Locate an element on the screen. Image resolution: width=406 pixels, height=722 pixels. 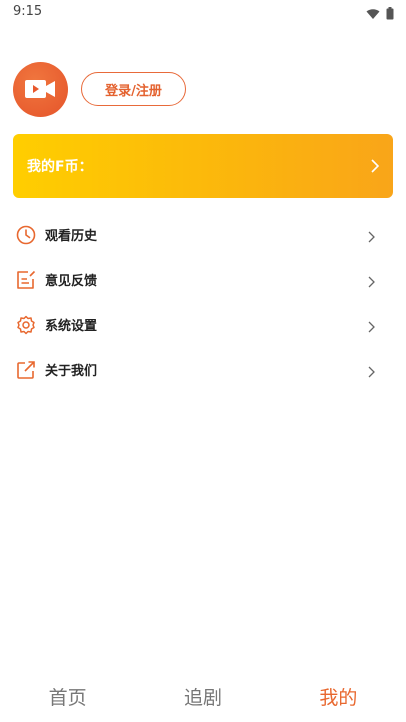
coin-label: 我的F币： is located at coordinates (60, 167).